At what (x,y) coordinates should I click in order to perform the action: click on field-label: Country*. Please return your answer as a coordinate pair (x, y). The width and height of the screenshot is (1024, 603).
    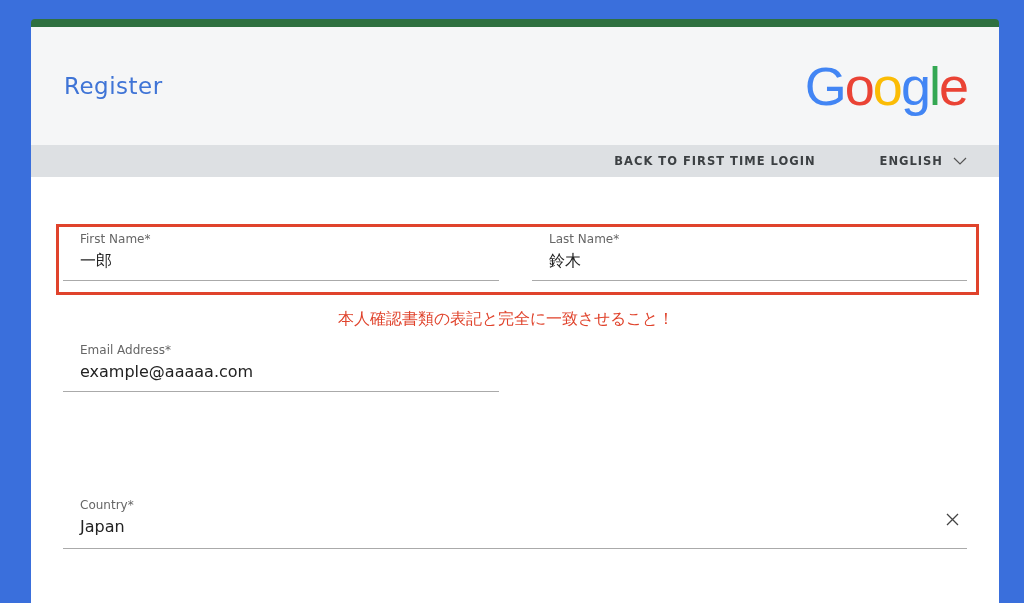
    Looking at the image, I should click on (107, 505).